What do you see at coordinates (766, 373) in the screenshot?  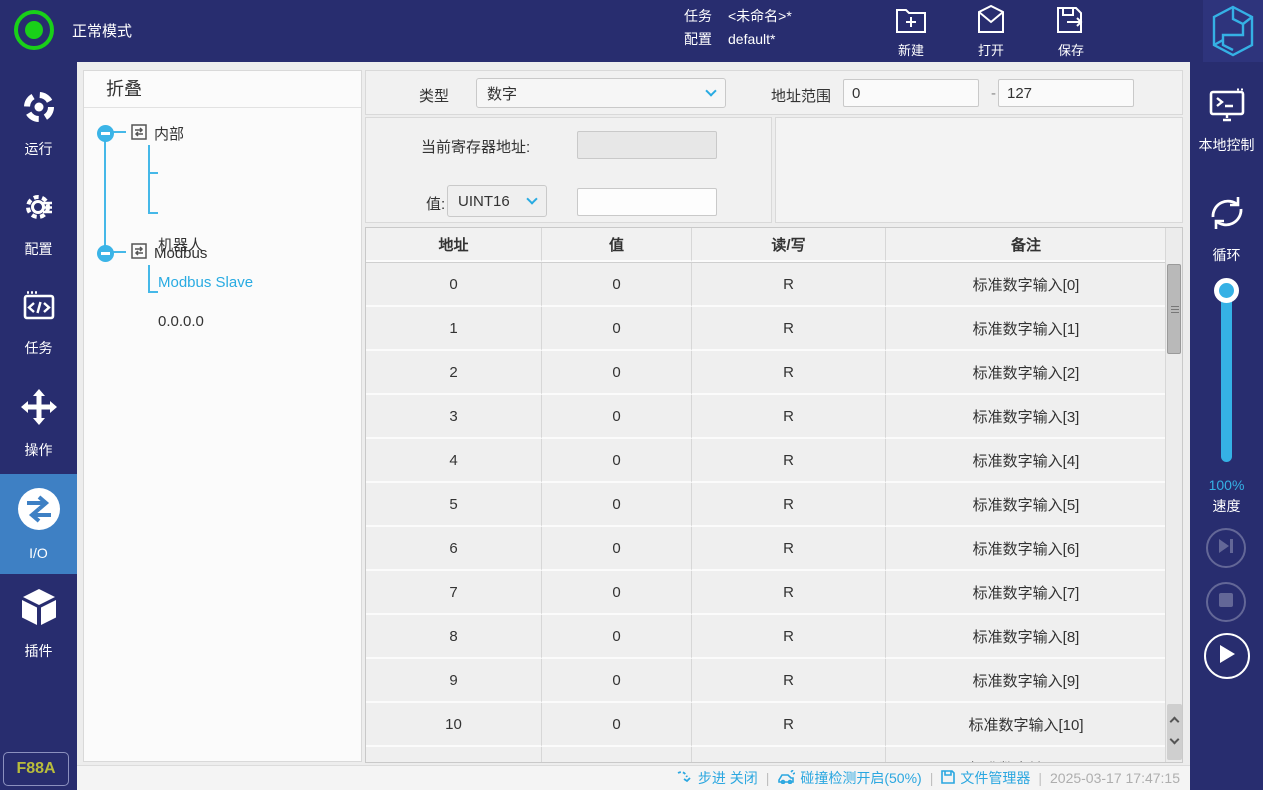 I see `table-row: 2 0 R 标准数字输入[2]` at bounding box center [766, 373].